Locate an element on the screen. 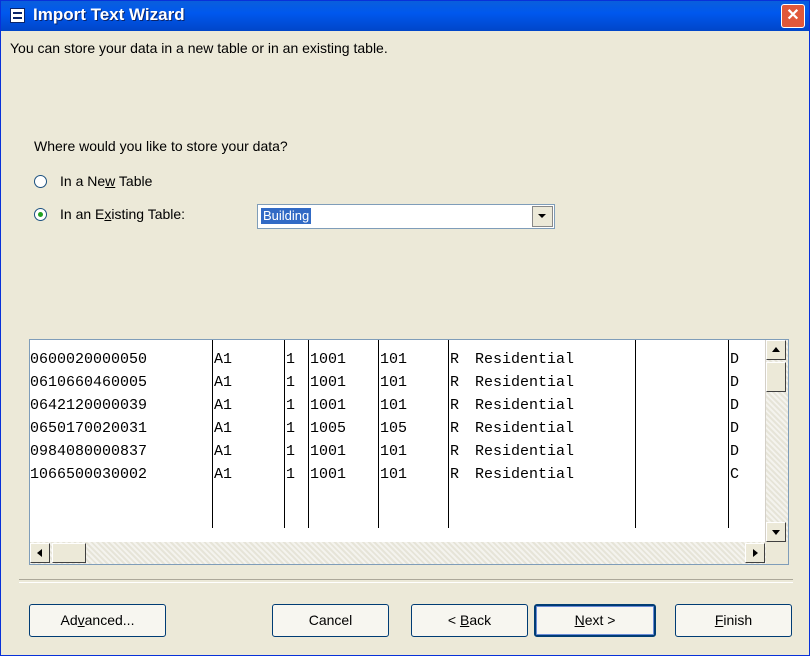  preview-cell: 1066500030002 is located at coordinates (89, 474).